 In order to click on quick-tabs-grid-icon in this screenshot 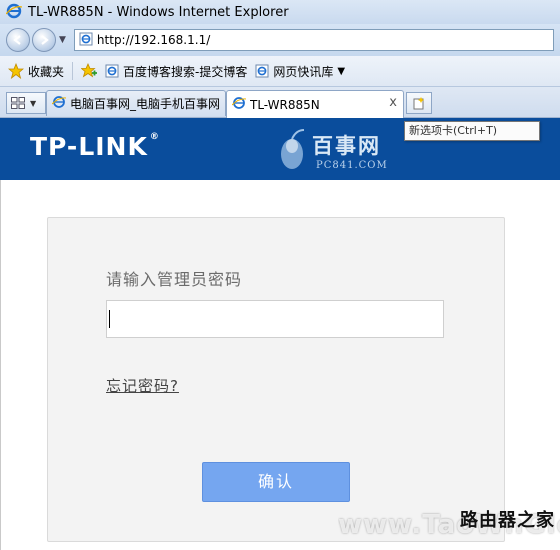, I will do `click(18, 103)`.